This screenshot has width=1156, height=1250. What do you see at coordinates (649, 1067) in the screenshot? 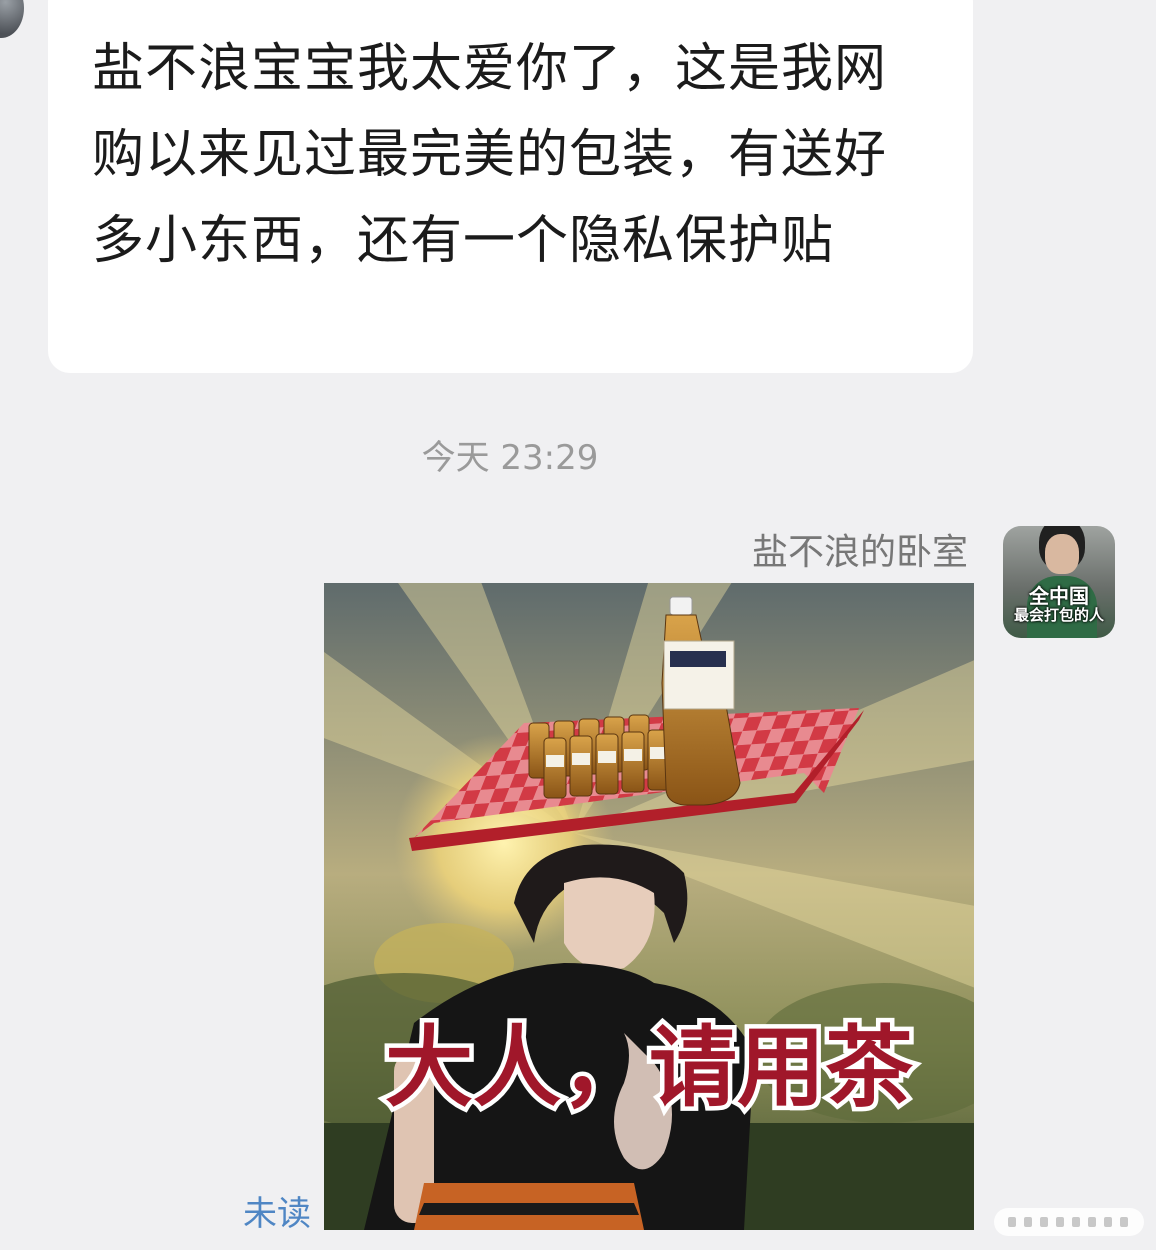
I see `sticker-caption: 大人，请用茶` at bounding box center [649, 1067].